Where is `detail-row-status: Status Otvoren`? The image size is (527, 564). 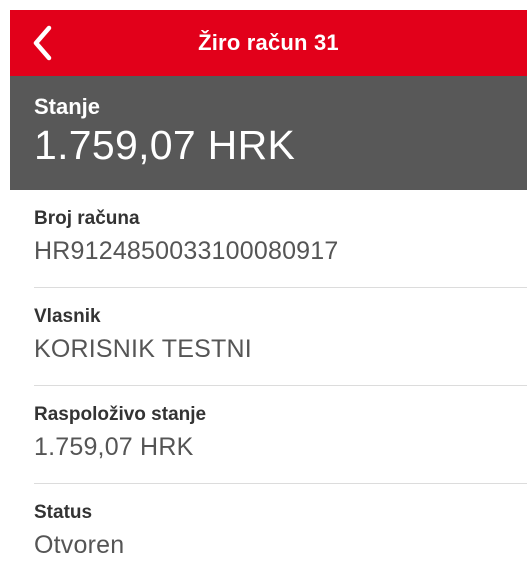
detail-row-status: Status Otvoren is located at coordinates (280, 524).